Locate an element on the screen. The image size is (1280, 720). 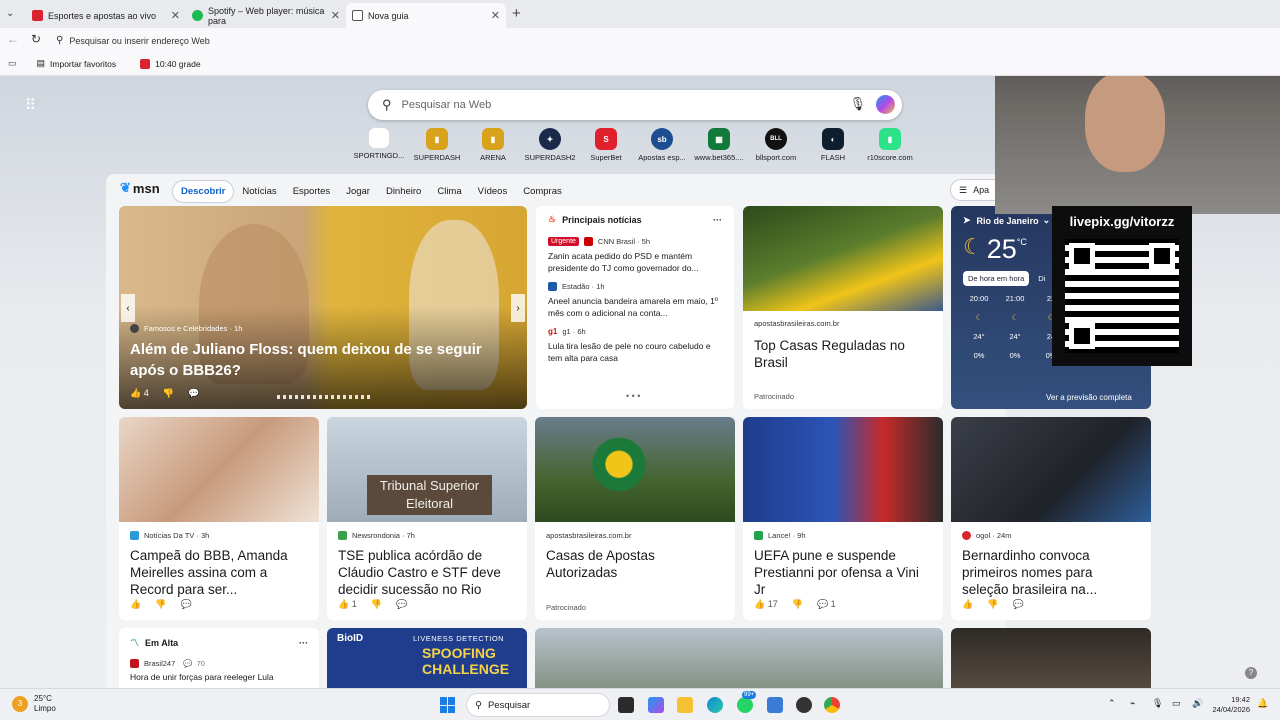
volume-icon: 🔊 is located at coordinates (1197, 703).